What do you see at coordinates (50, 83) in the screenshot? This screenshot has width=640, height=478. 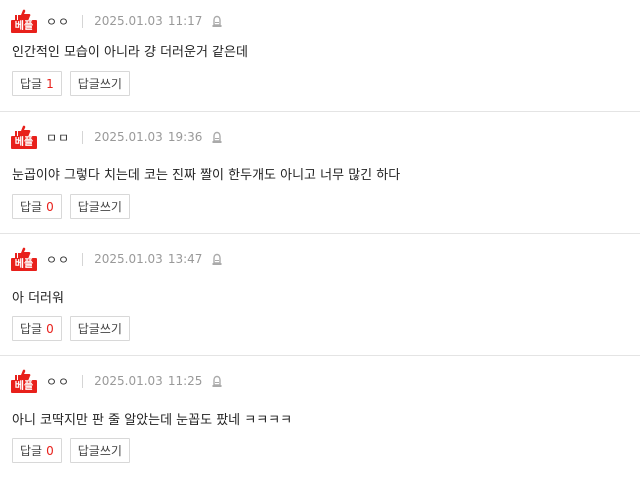 I see `reply-count: 1` at bounding box center [50, 83].